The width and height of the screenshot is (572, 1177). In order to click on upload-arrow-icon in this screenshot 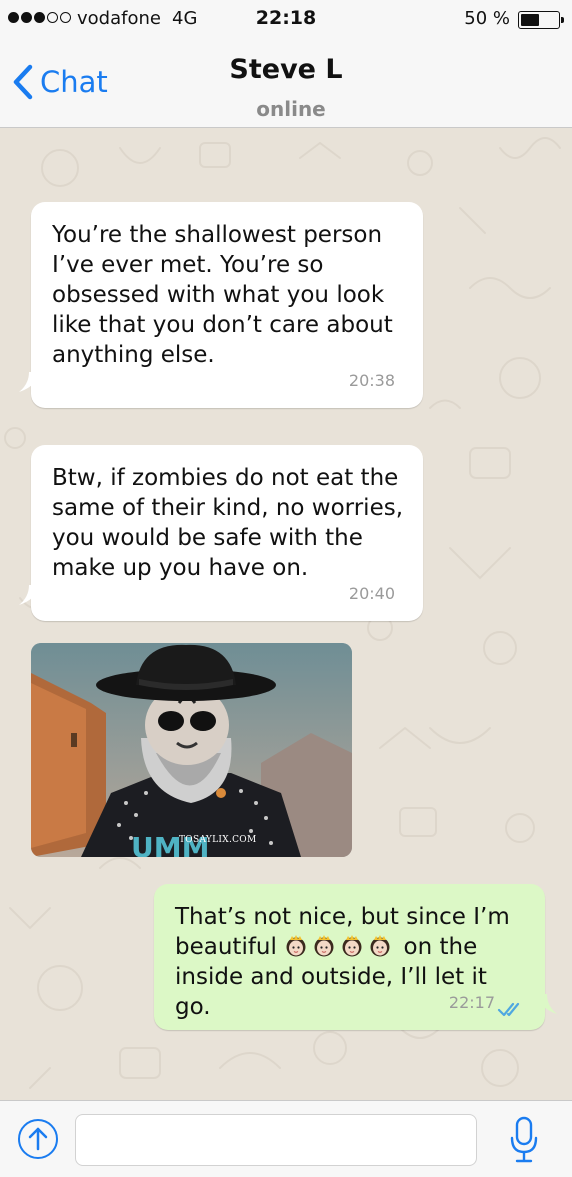, I will do `click(38, 1139)`.